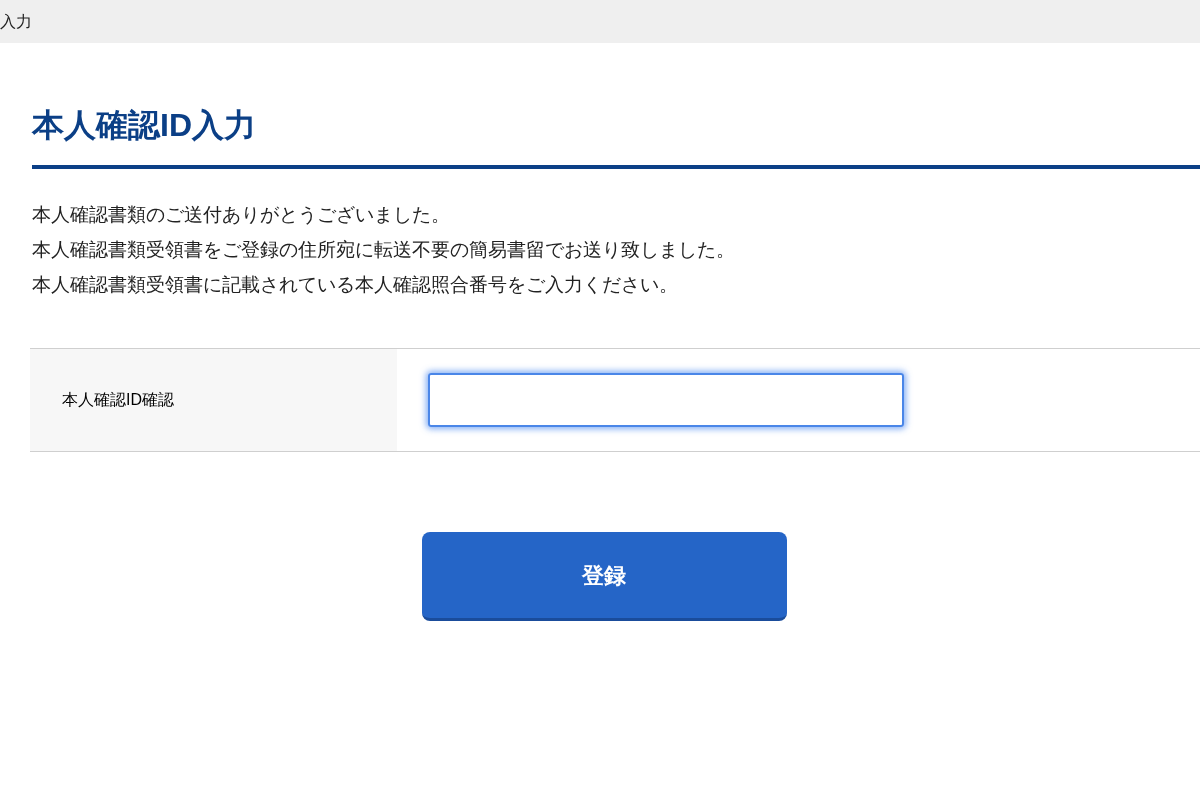 This screenshot has height=800, width=1200. I want to click on submit-button: 登録, so click(604, 576).